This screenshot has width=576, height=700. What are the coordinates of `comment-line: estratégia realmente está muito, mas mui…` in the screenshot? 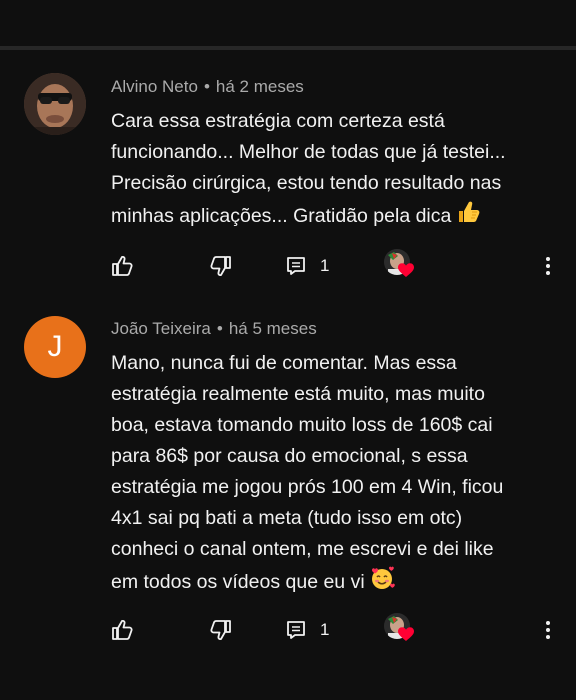 It's located at (298, 394).